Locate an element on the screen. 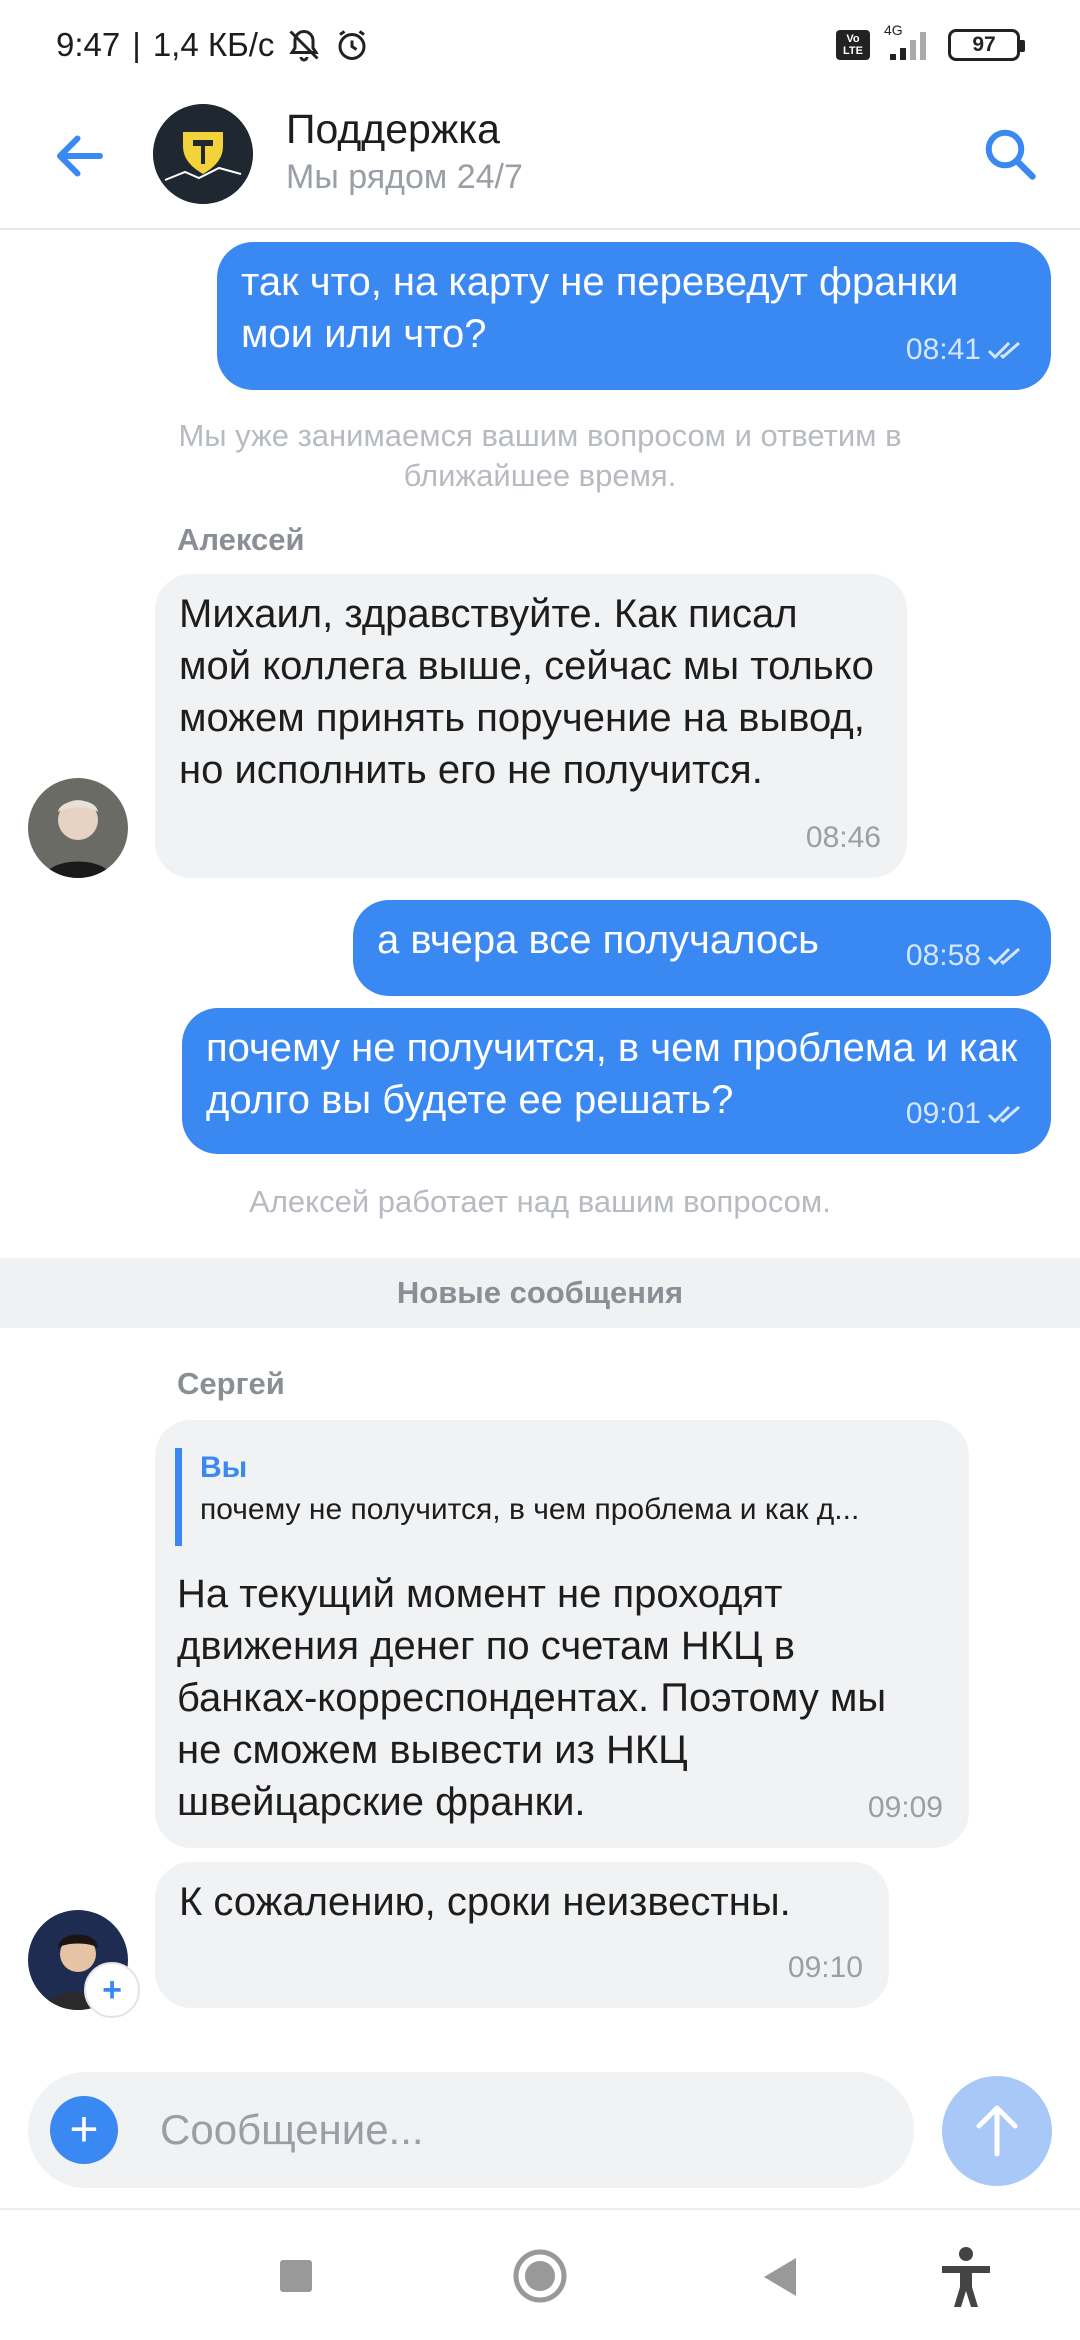 This screenshot has height=2340, width=1080. new-messages-divider: Новые сообщения is located at coordinates (540, 1293).